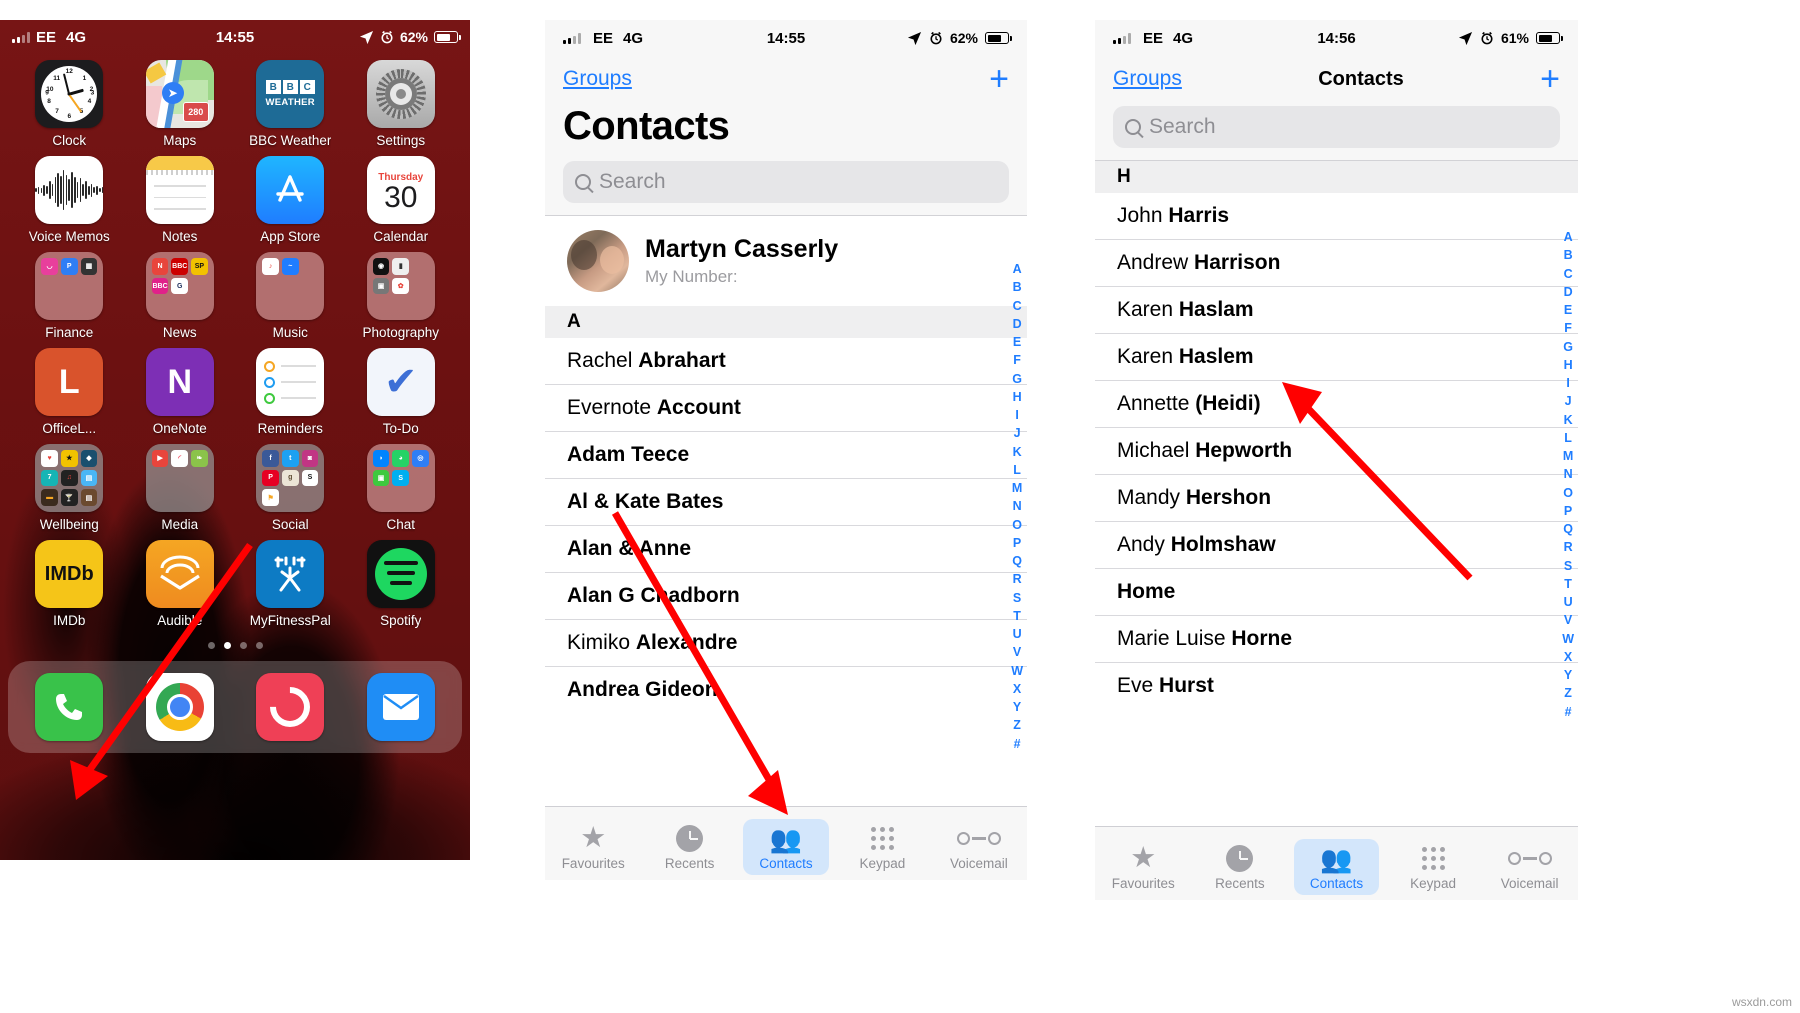  What do you see at coordinates (290, 296) in the screenshot?
I see `app-folder-music: ♪ ~ Music` at bounding box center [290, 296].